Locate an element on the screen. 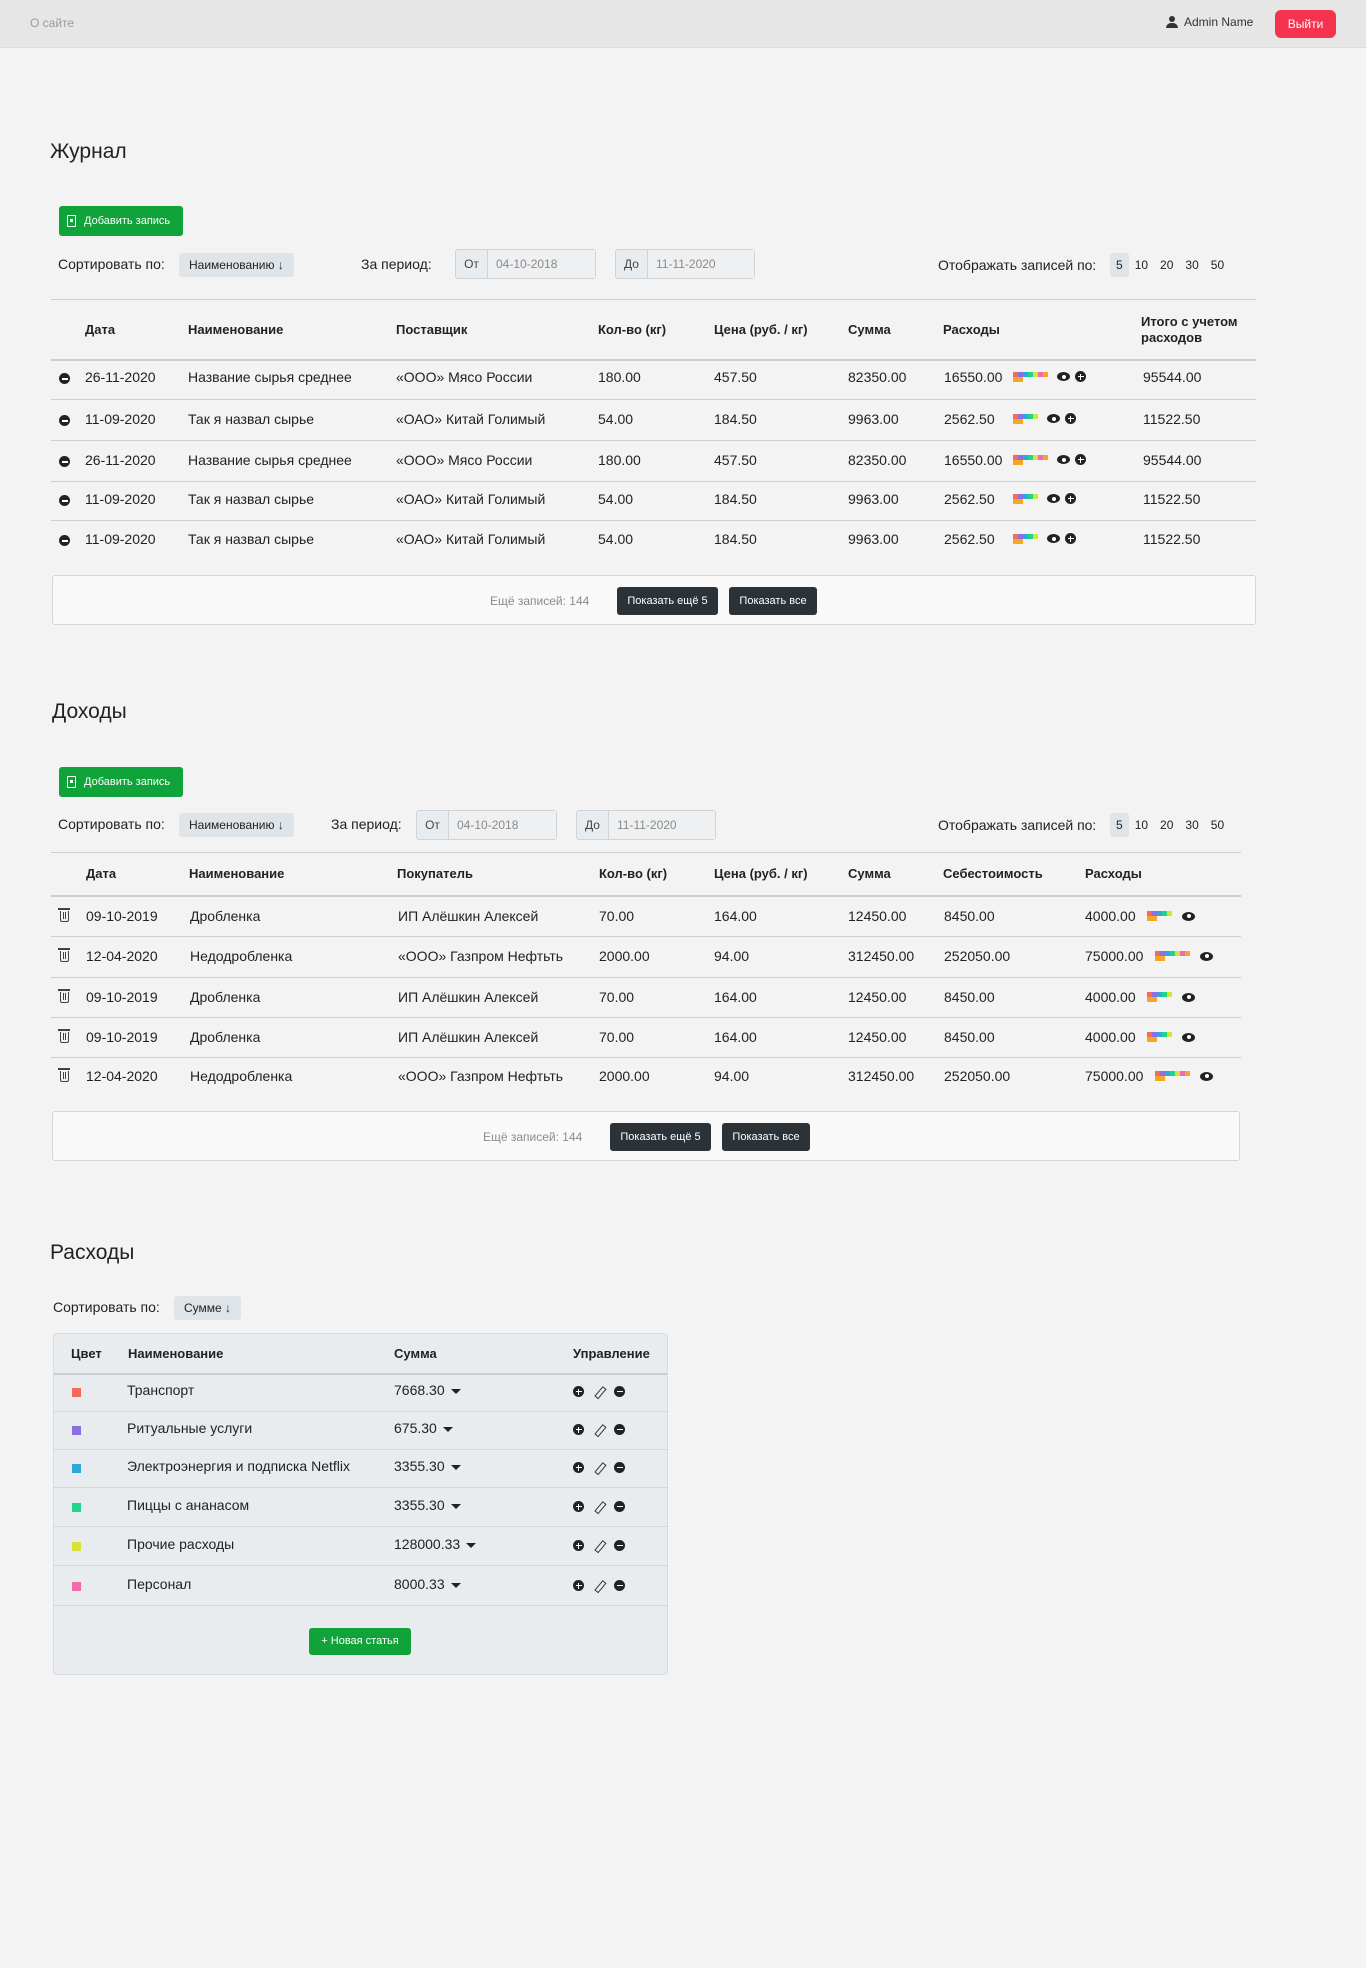 This screenshot has height=1968, width=1366. row-divider is located at coordinates (360, 1411).